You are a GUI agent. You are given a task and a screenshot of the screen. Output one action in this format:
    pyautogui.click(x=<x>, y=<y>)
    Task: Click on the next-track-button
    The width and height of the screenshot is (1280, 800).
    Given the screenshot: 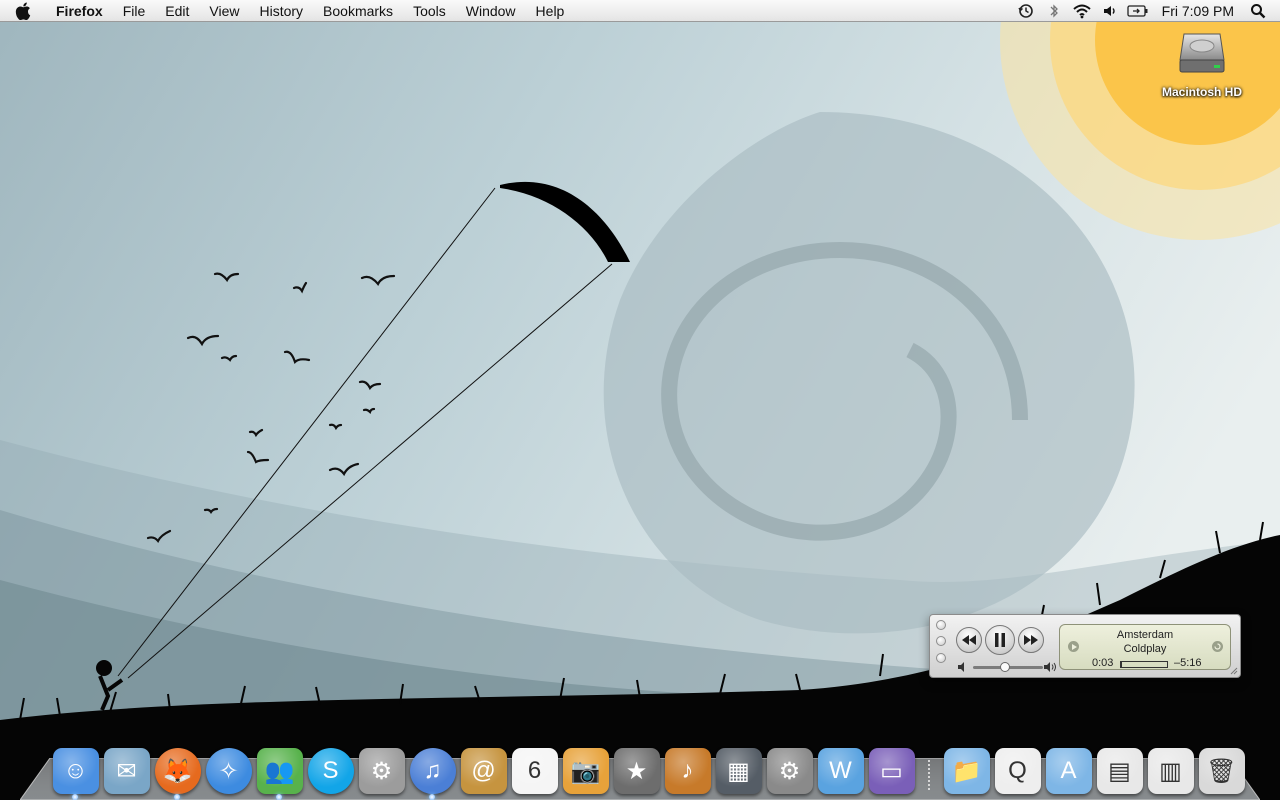 What is the action you would take?
    pyautogui.click(x=1031, y=640)
    